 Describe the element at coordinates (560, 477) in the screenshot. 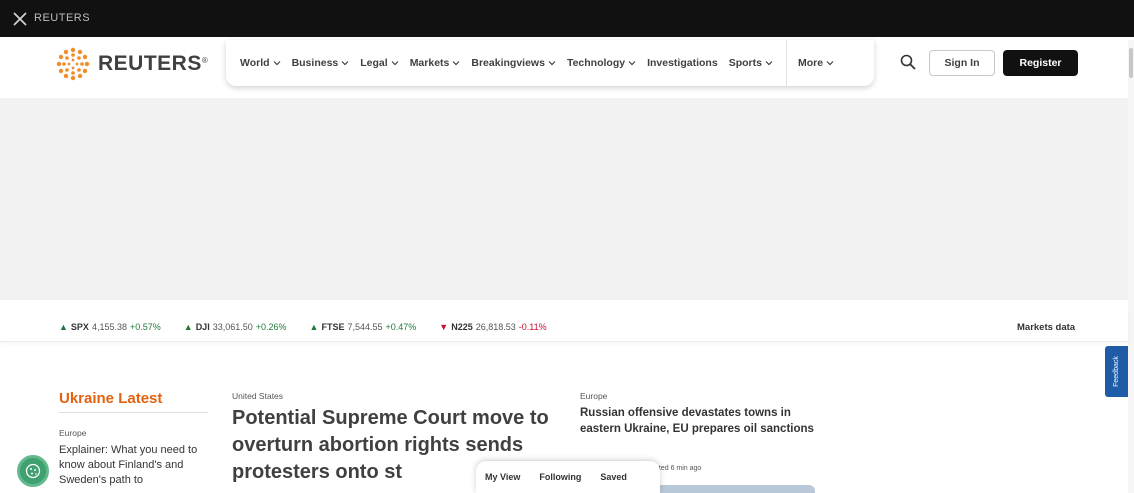

I see `following-tab: Following` at that location.